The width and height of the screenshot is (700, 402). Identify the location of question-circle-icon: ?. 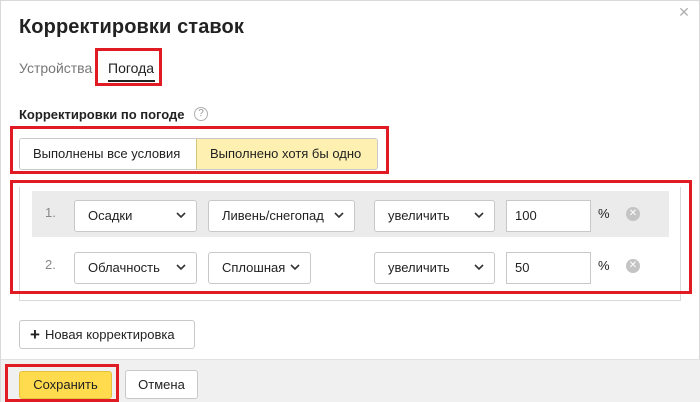
(201, 114).